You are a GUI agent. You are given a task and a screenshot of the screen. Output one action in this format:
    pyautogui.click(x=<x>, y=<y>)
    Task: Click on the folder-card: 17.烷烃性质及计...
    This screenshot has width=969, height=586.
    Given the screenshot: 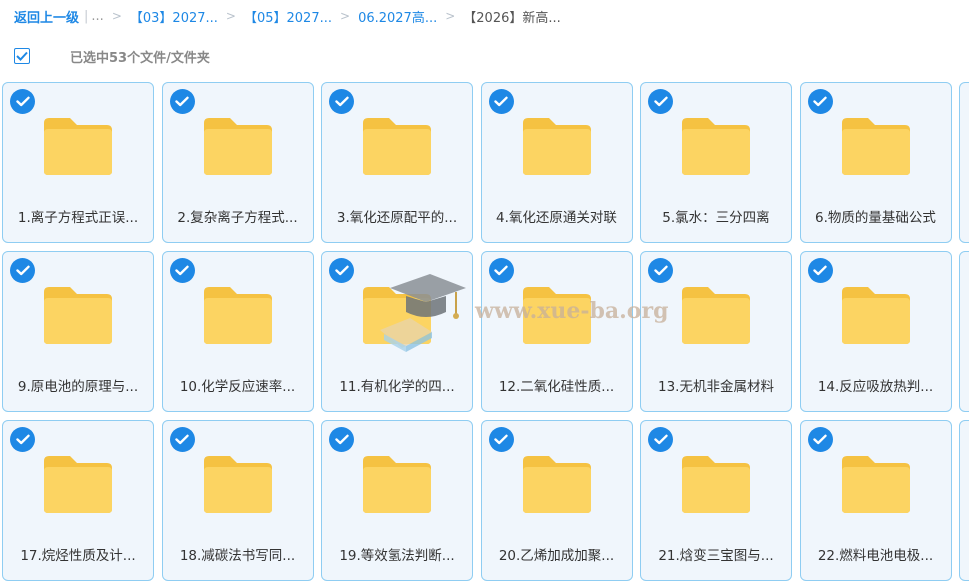 What is the action you would take?
    pyautogui.click(x=78, y=500)
    